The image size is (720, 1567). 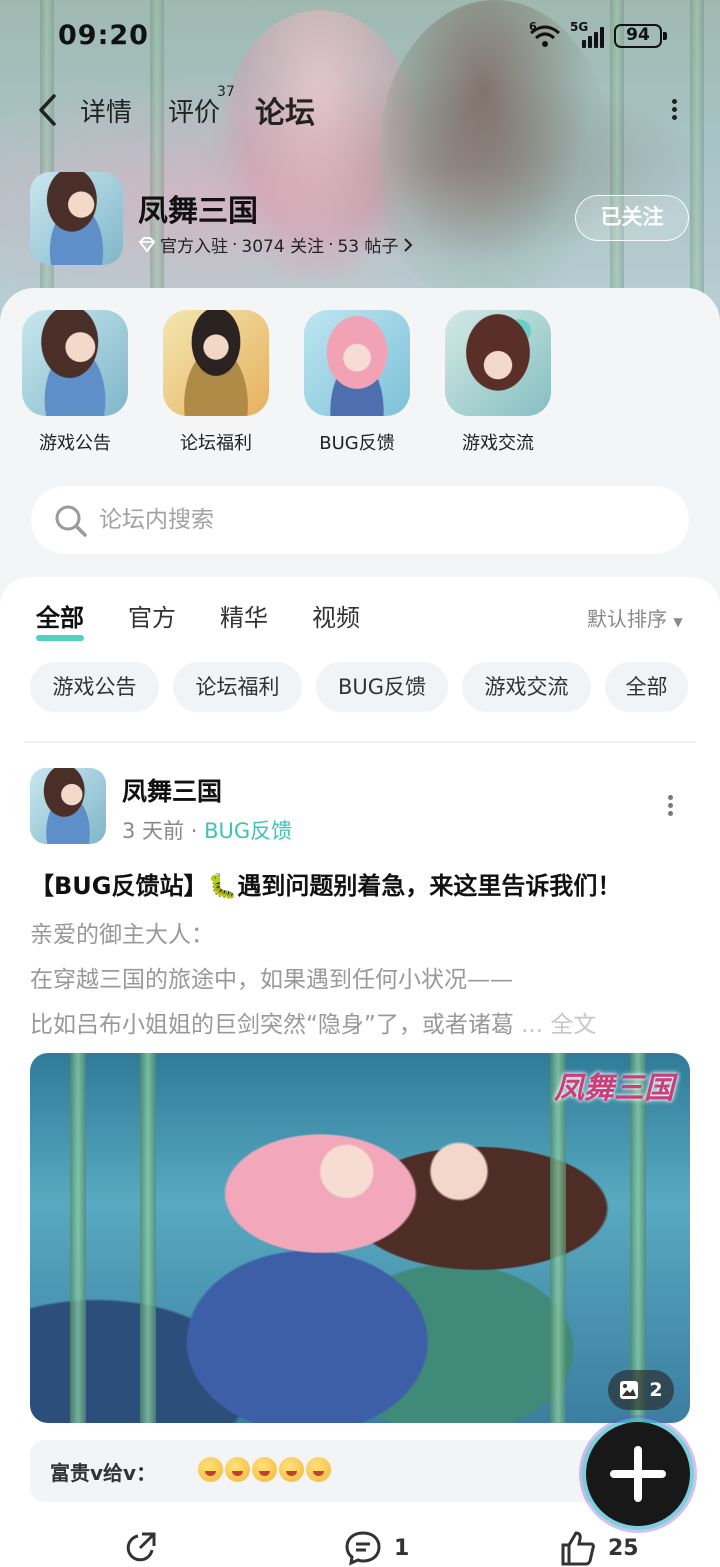 What do you see at coordinates (194, 110) in the screenshot?
I see `tab-reviews: 评价` at bounding box center [194, 110].